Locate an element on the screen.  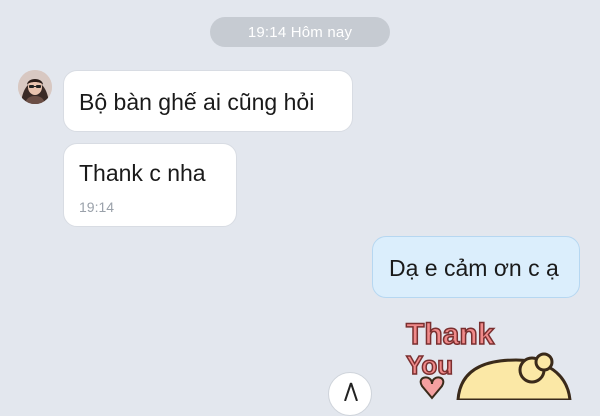
sticker-text-thank: Thank is located at coordinates (450, 334).